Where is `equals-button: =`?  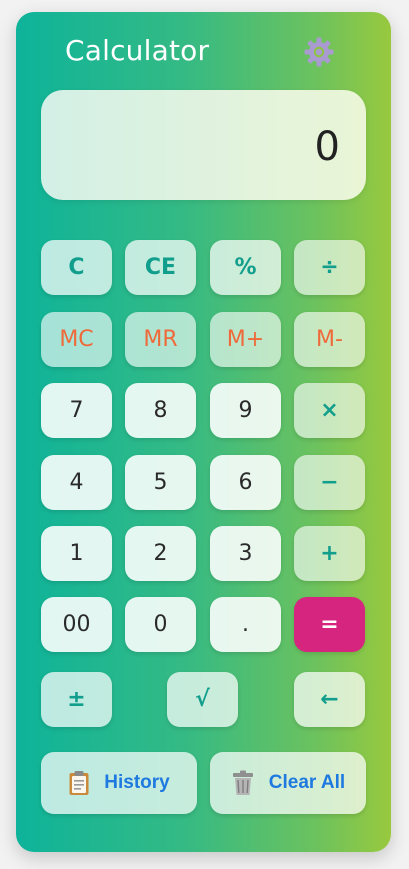 equals-button: = is located at coordinates (329, 624).